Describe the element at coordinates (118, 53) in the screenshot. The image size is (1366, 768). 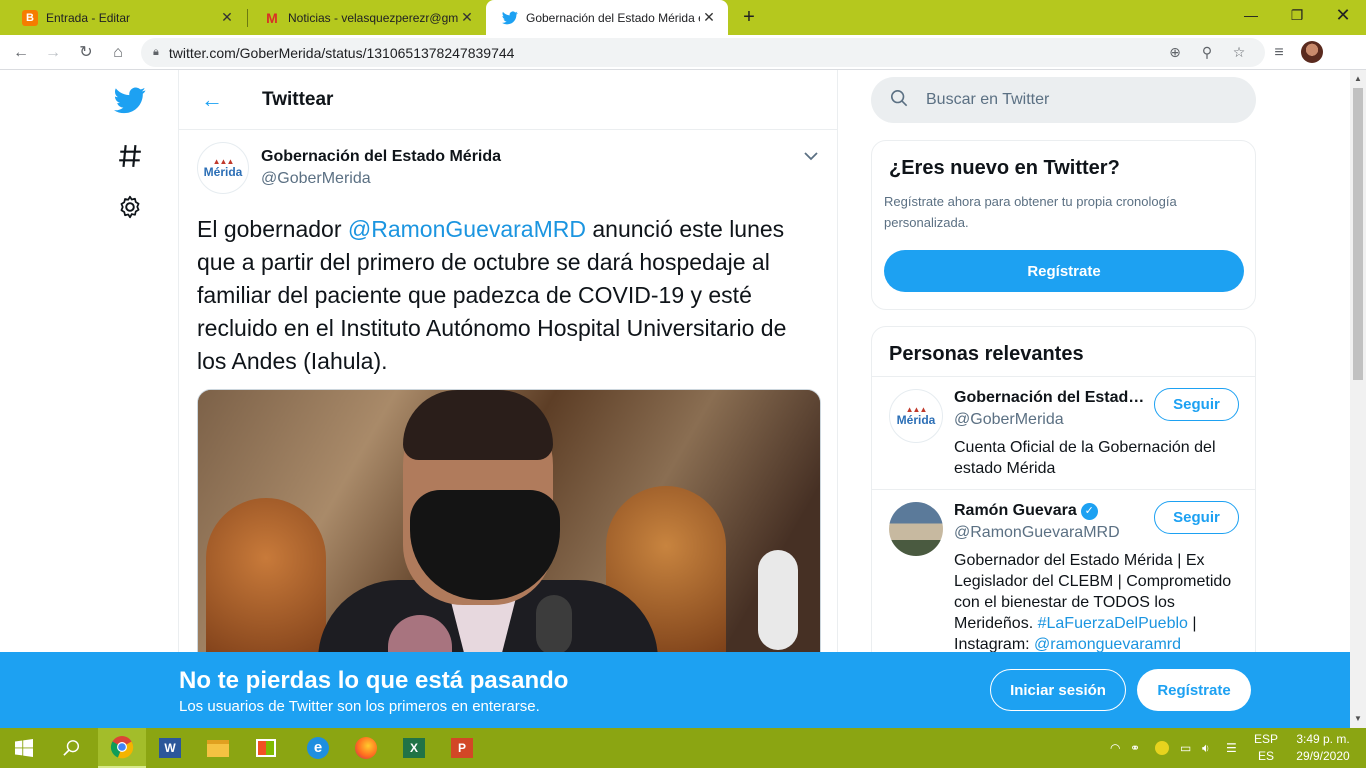
I see `home-icon: ⌂` at that location.